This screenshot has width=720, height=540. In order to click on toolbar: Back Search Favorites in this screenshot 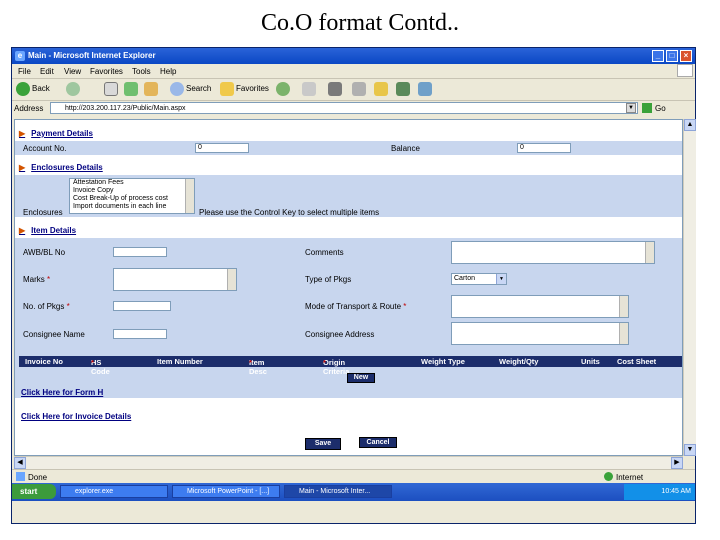, I will do `click(353, 89)`.